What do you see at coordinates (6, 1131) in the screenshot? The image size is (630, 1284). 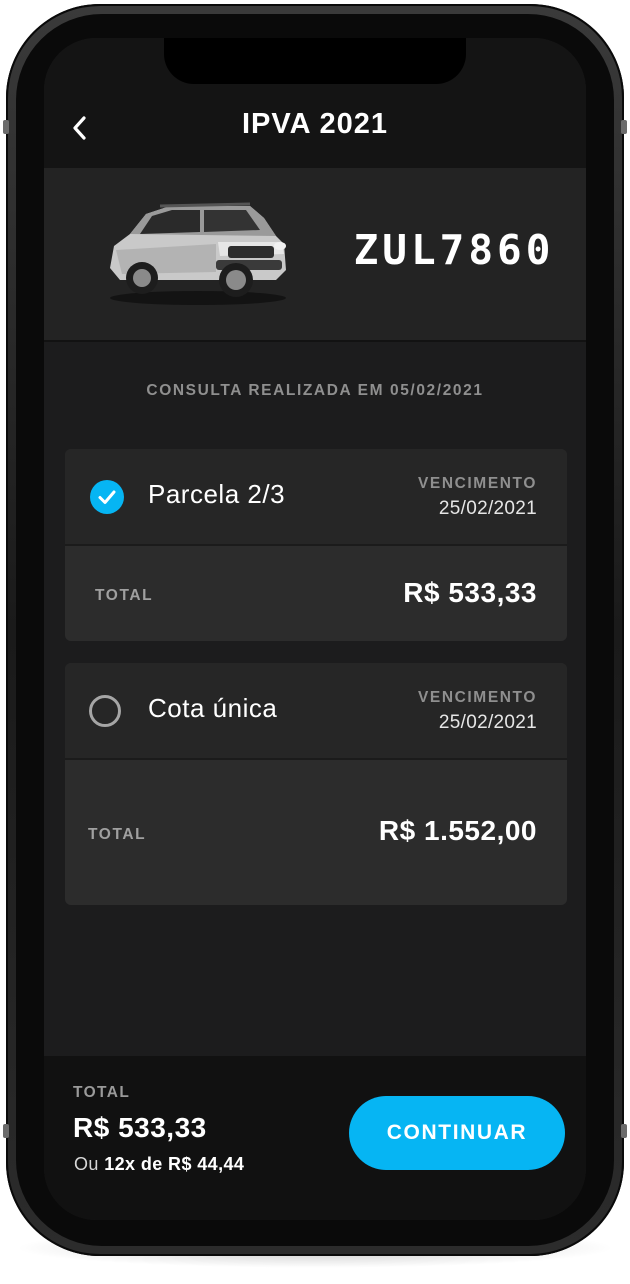 I see `side-button-left-bottom` at bounding box center [6, 1131].